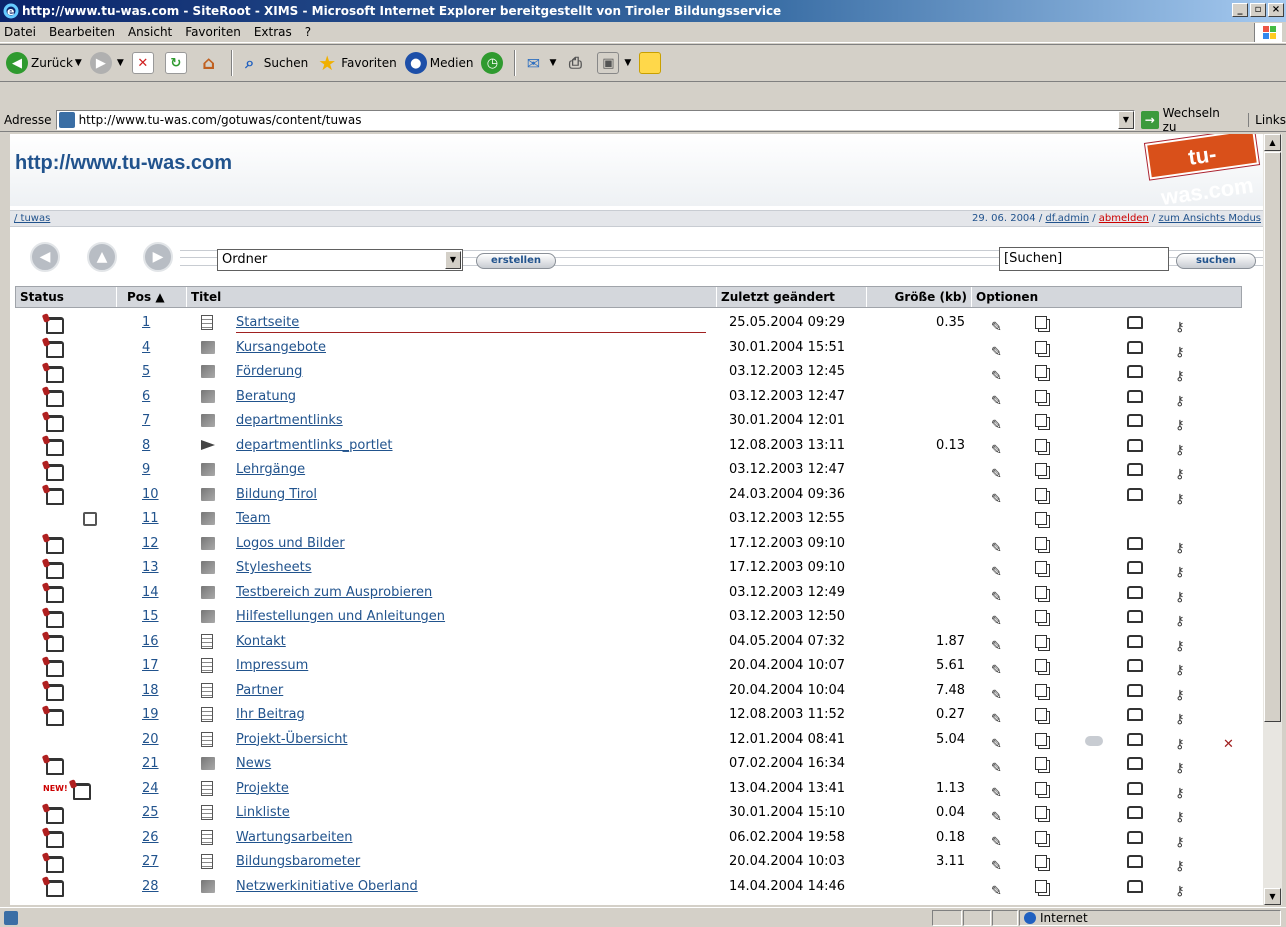 The image size is (1286, 927). What do you see at coordinates (1084, 259) in the screenshot?
I see `search-input: [Suchen]` at bounding box center [1084, 259].